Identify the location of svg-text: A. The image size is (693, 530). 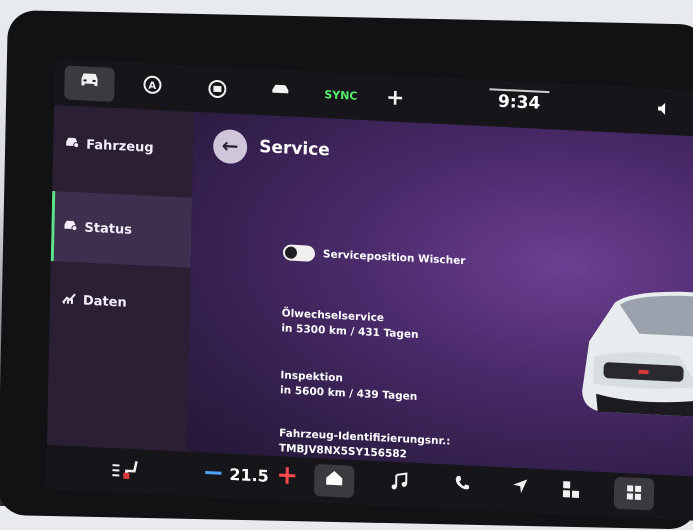
(152, 86).